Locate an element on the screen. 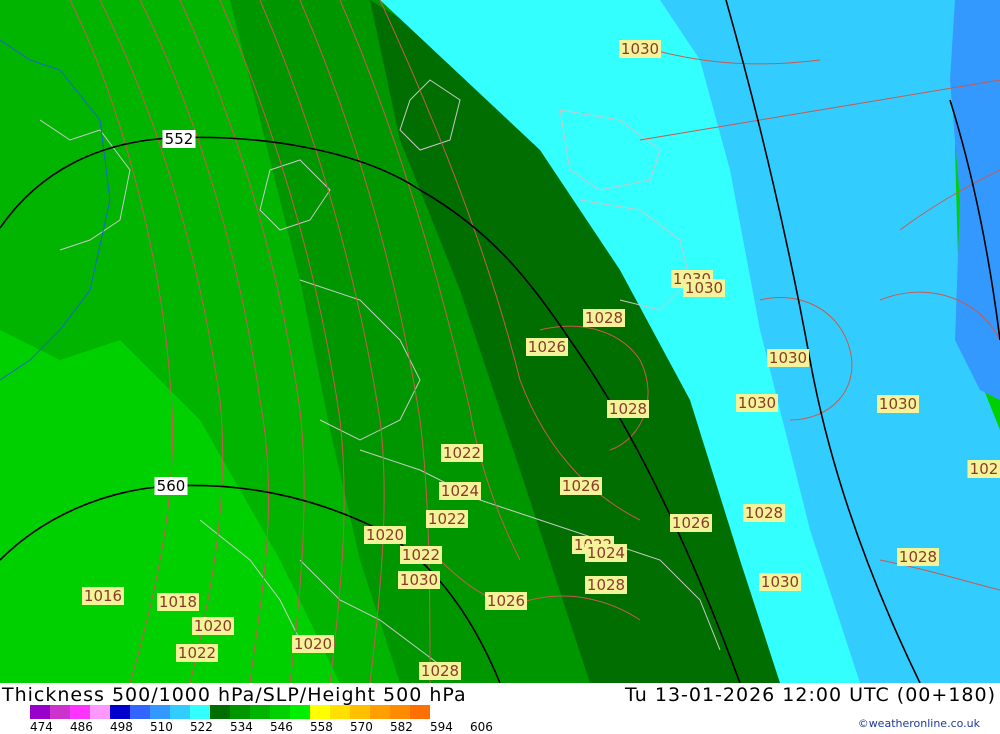  scale-label: 570 is located at coordinates (361, 727).